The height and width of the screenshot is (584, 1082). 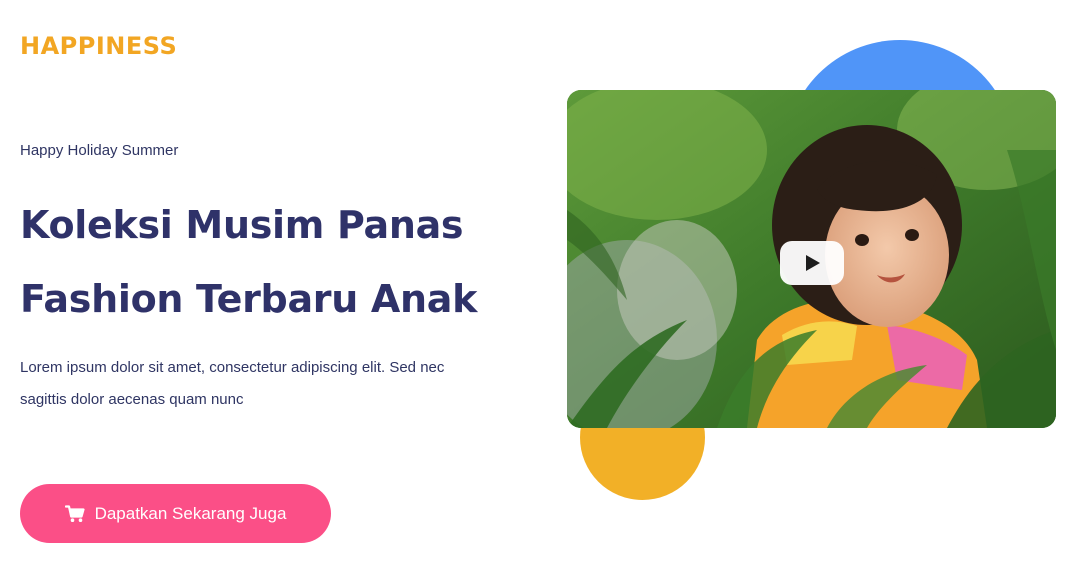 What do you see at coordinates (242, 225) in the screenshot?
I see `headline-line-1: Koleksi Musim Panas` at bounding box center [242, 225].